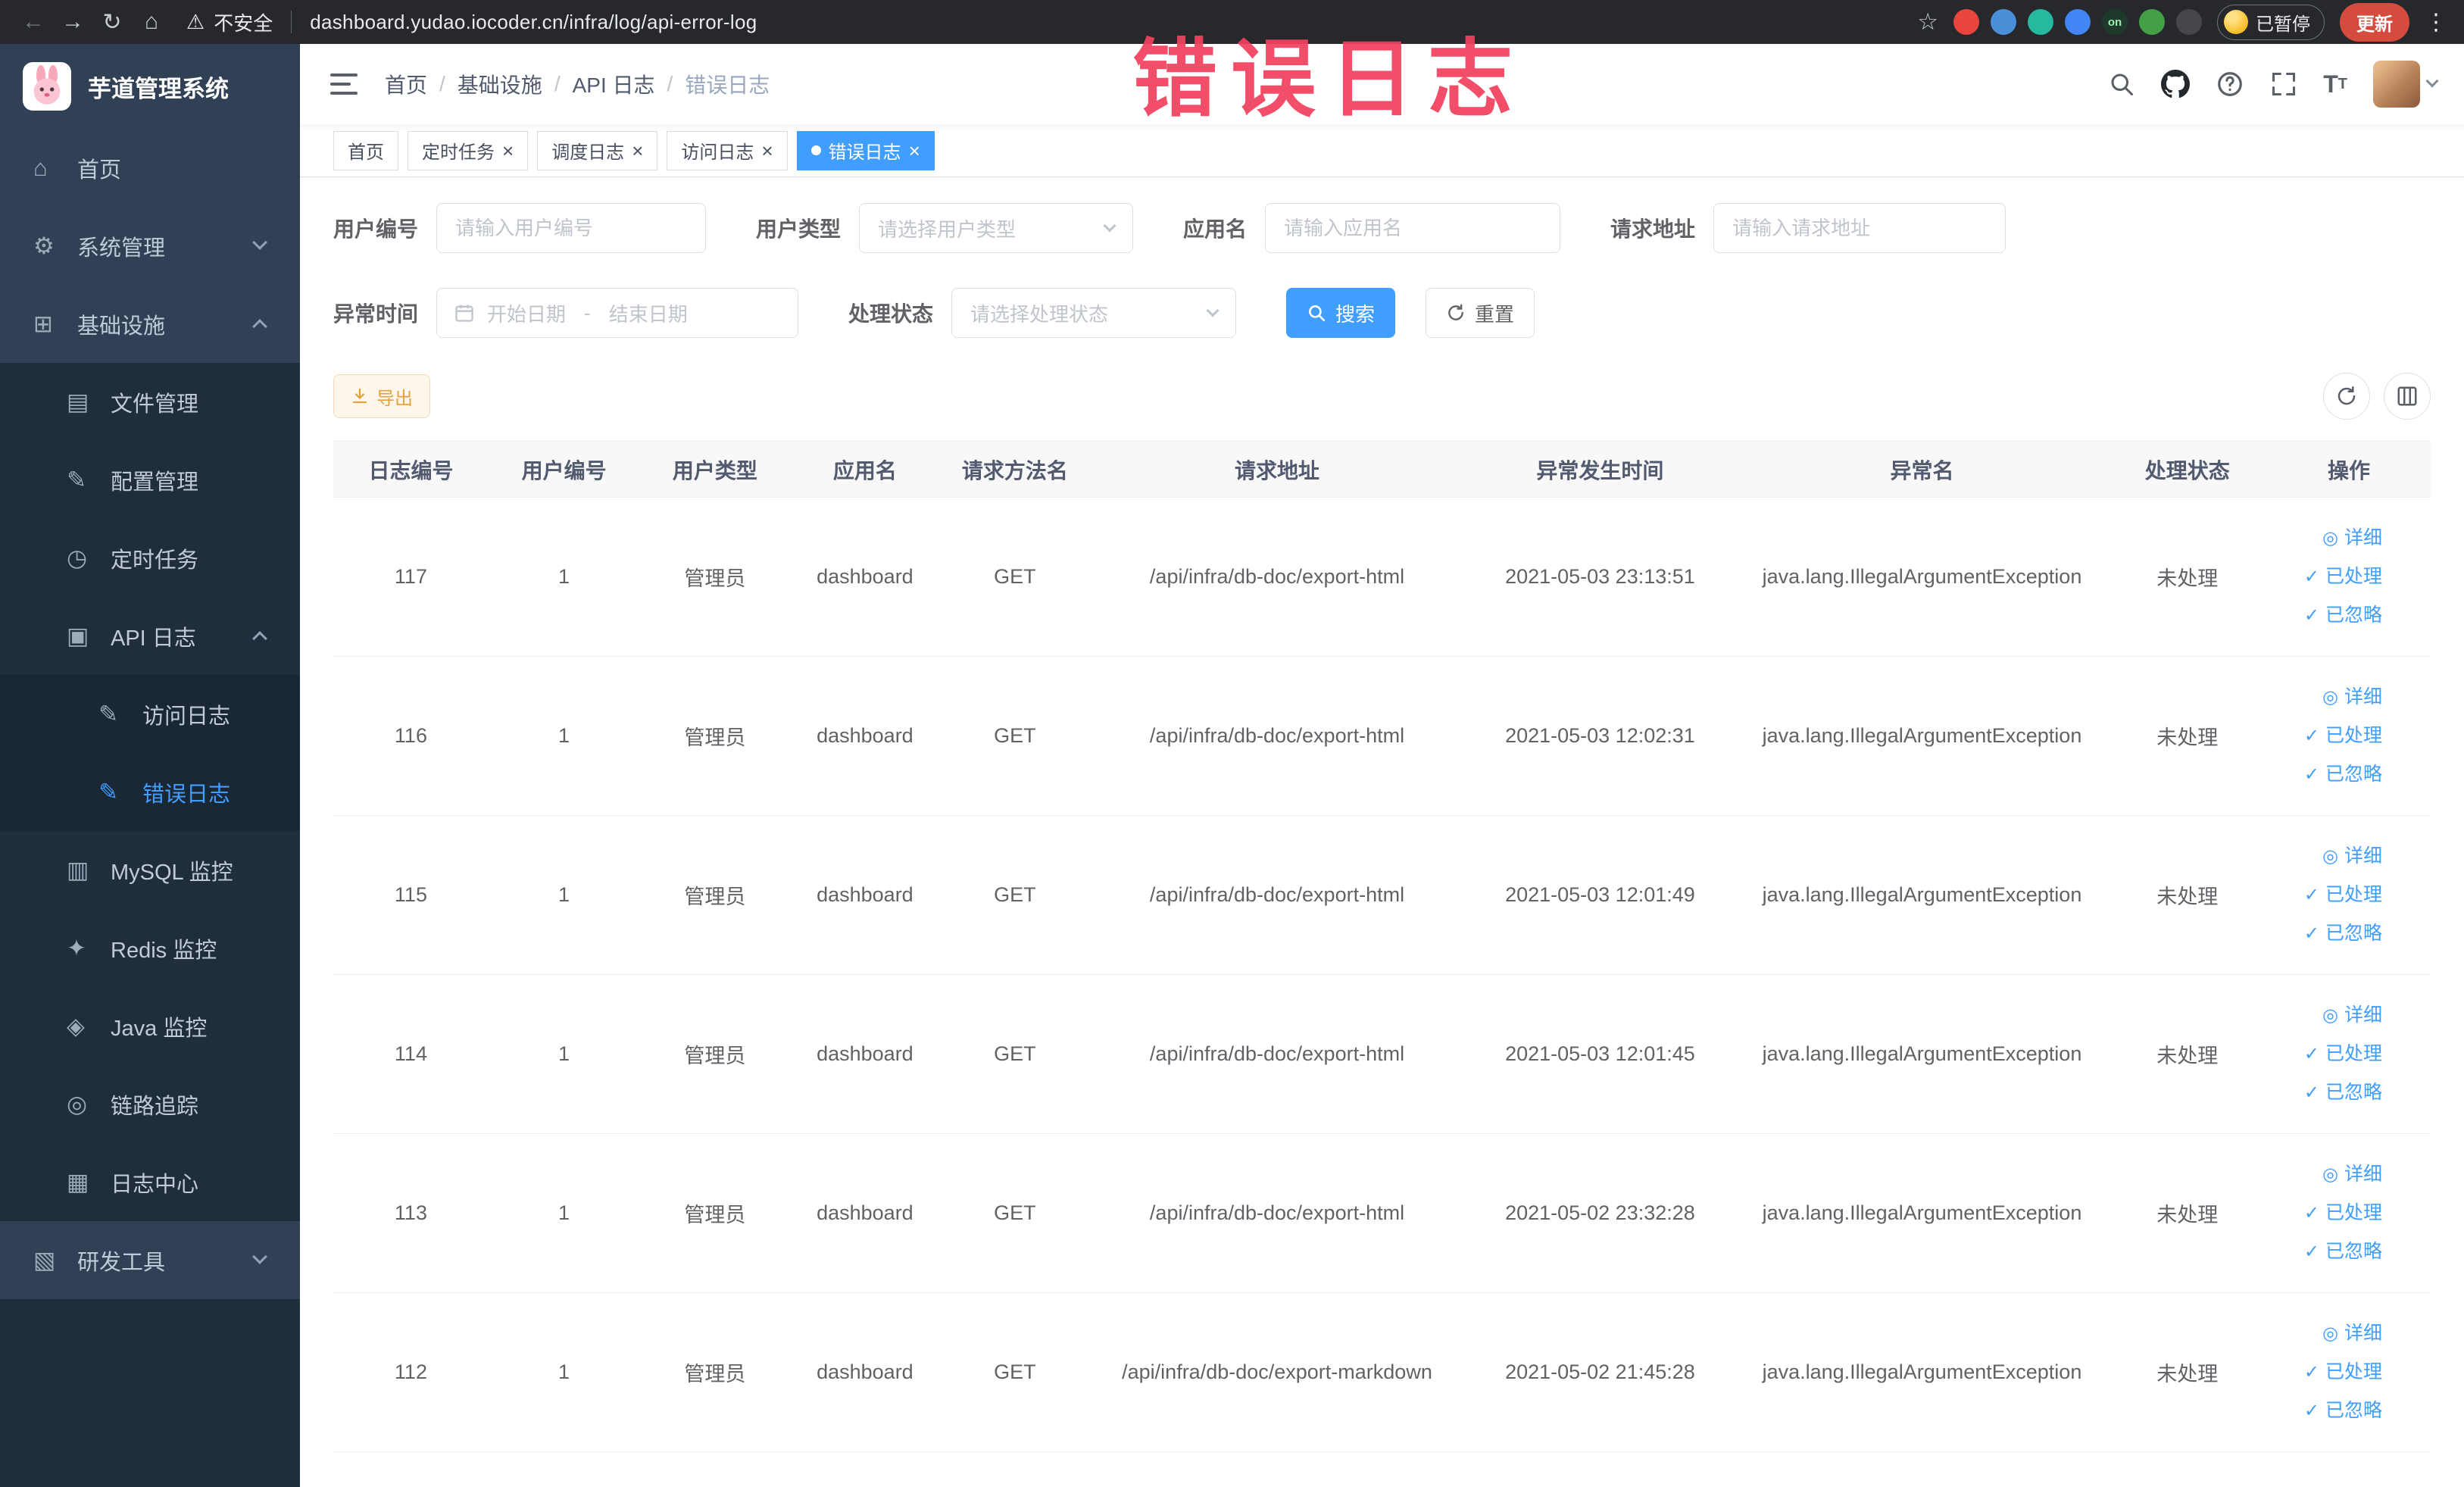 The height and width of the screenshot is (1487, 2464). I want to click on breadcrumb-item: 首页, so click(406, 84).